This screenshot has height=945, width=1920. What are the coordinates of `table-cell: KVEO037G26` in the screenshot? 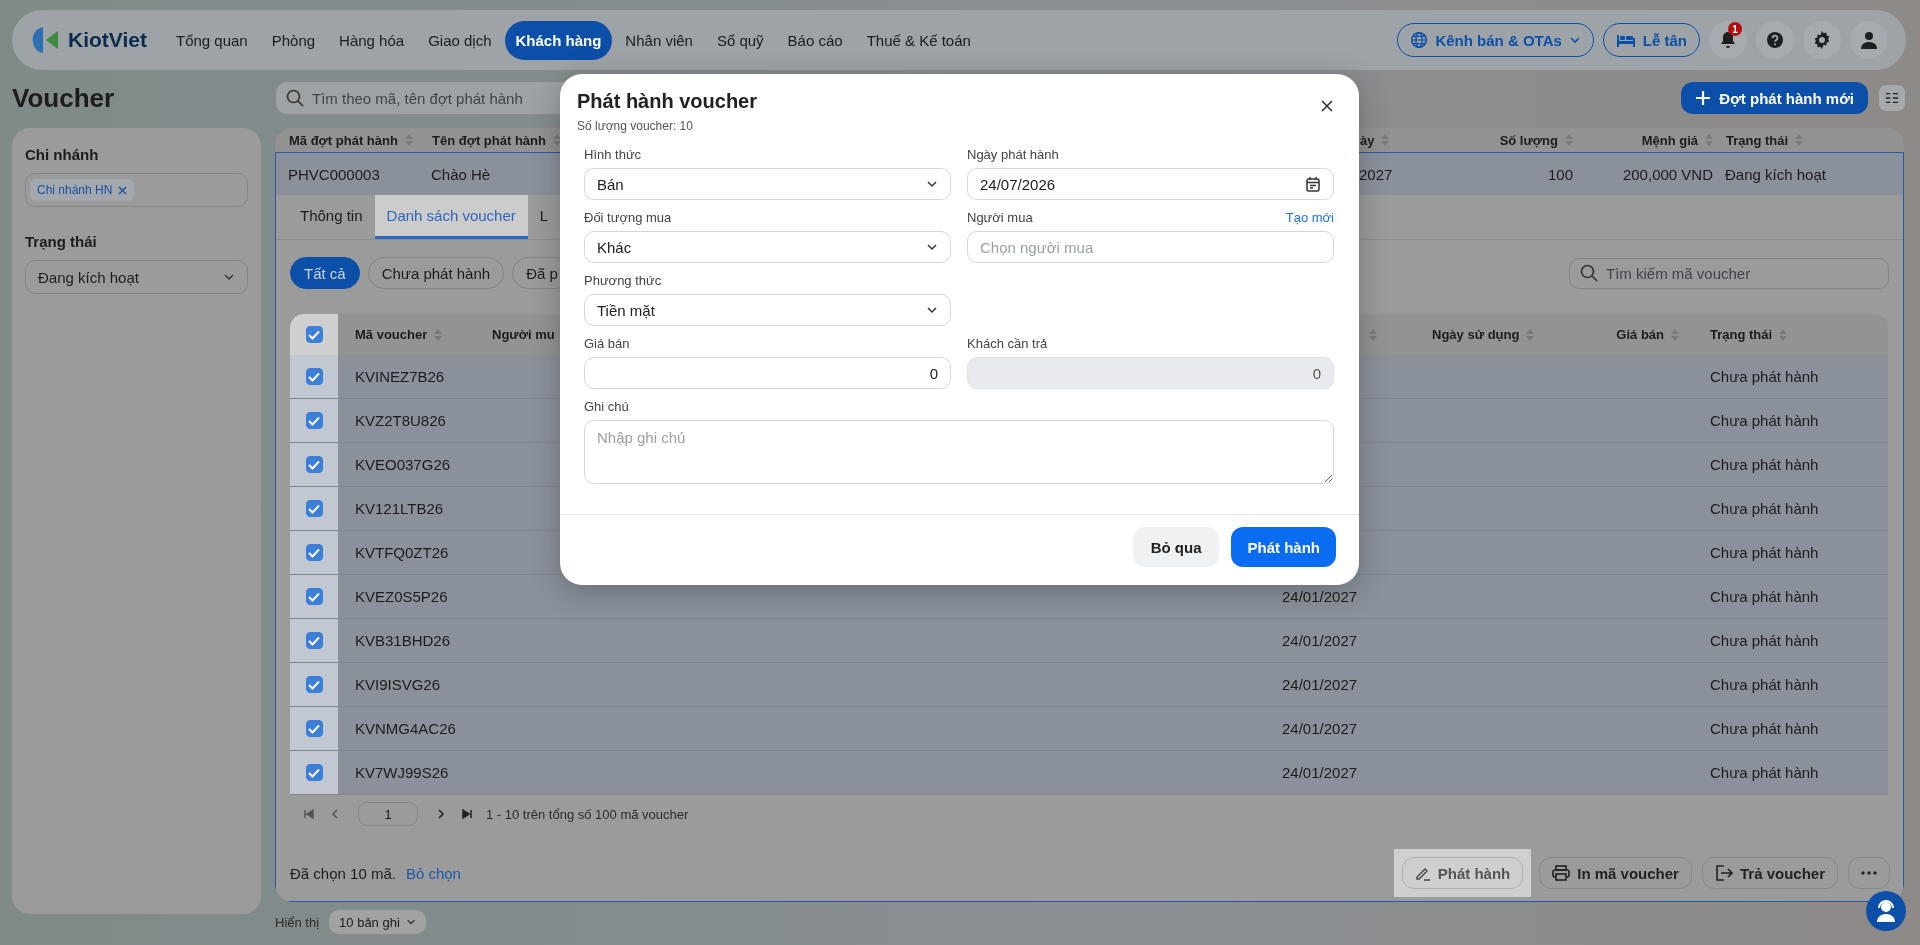 It's located at (403, 464).